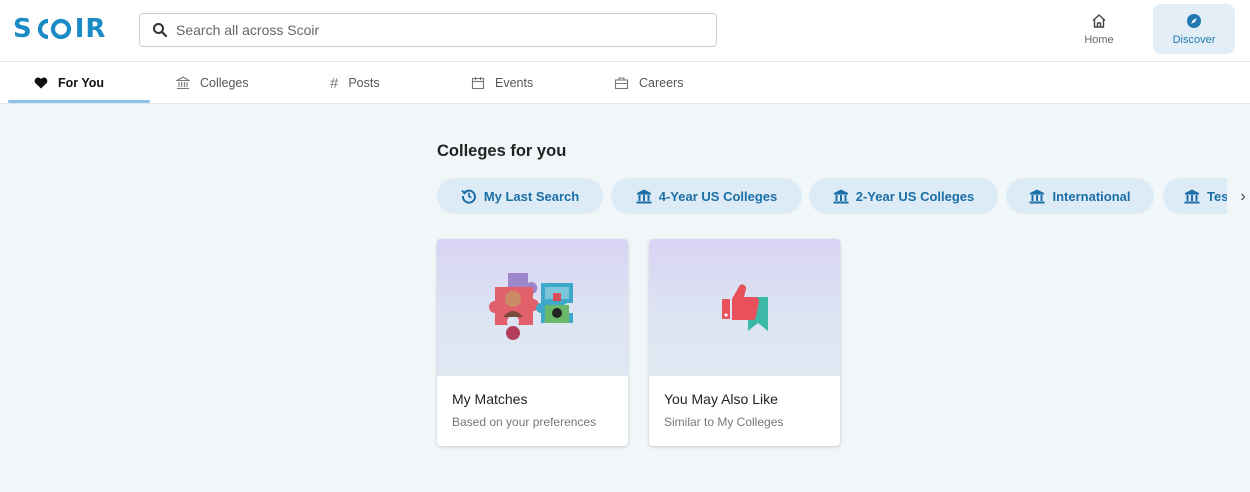 The image size is (1250, 492). I want to click on tab-careers: Careers, so click(648, 83).